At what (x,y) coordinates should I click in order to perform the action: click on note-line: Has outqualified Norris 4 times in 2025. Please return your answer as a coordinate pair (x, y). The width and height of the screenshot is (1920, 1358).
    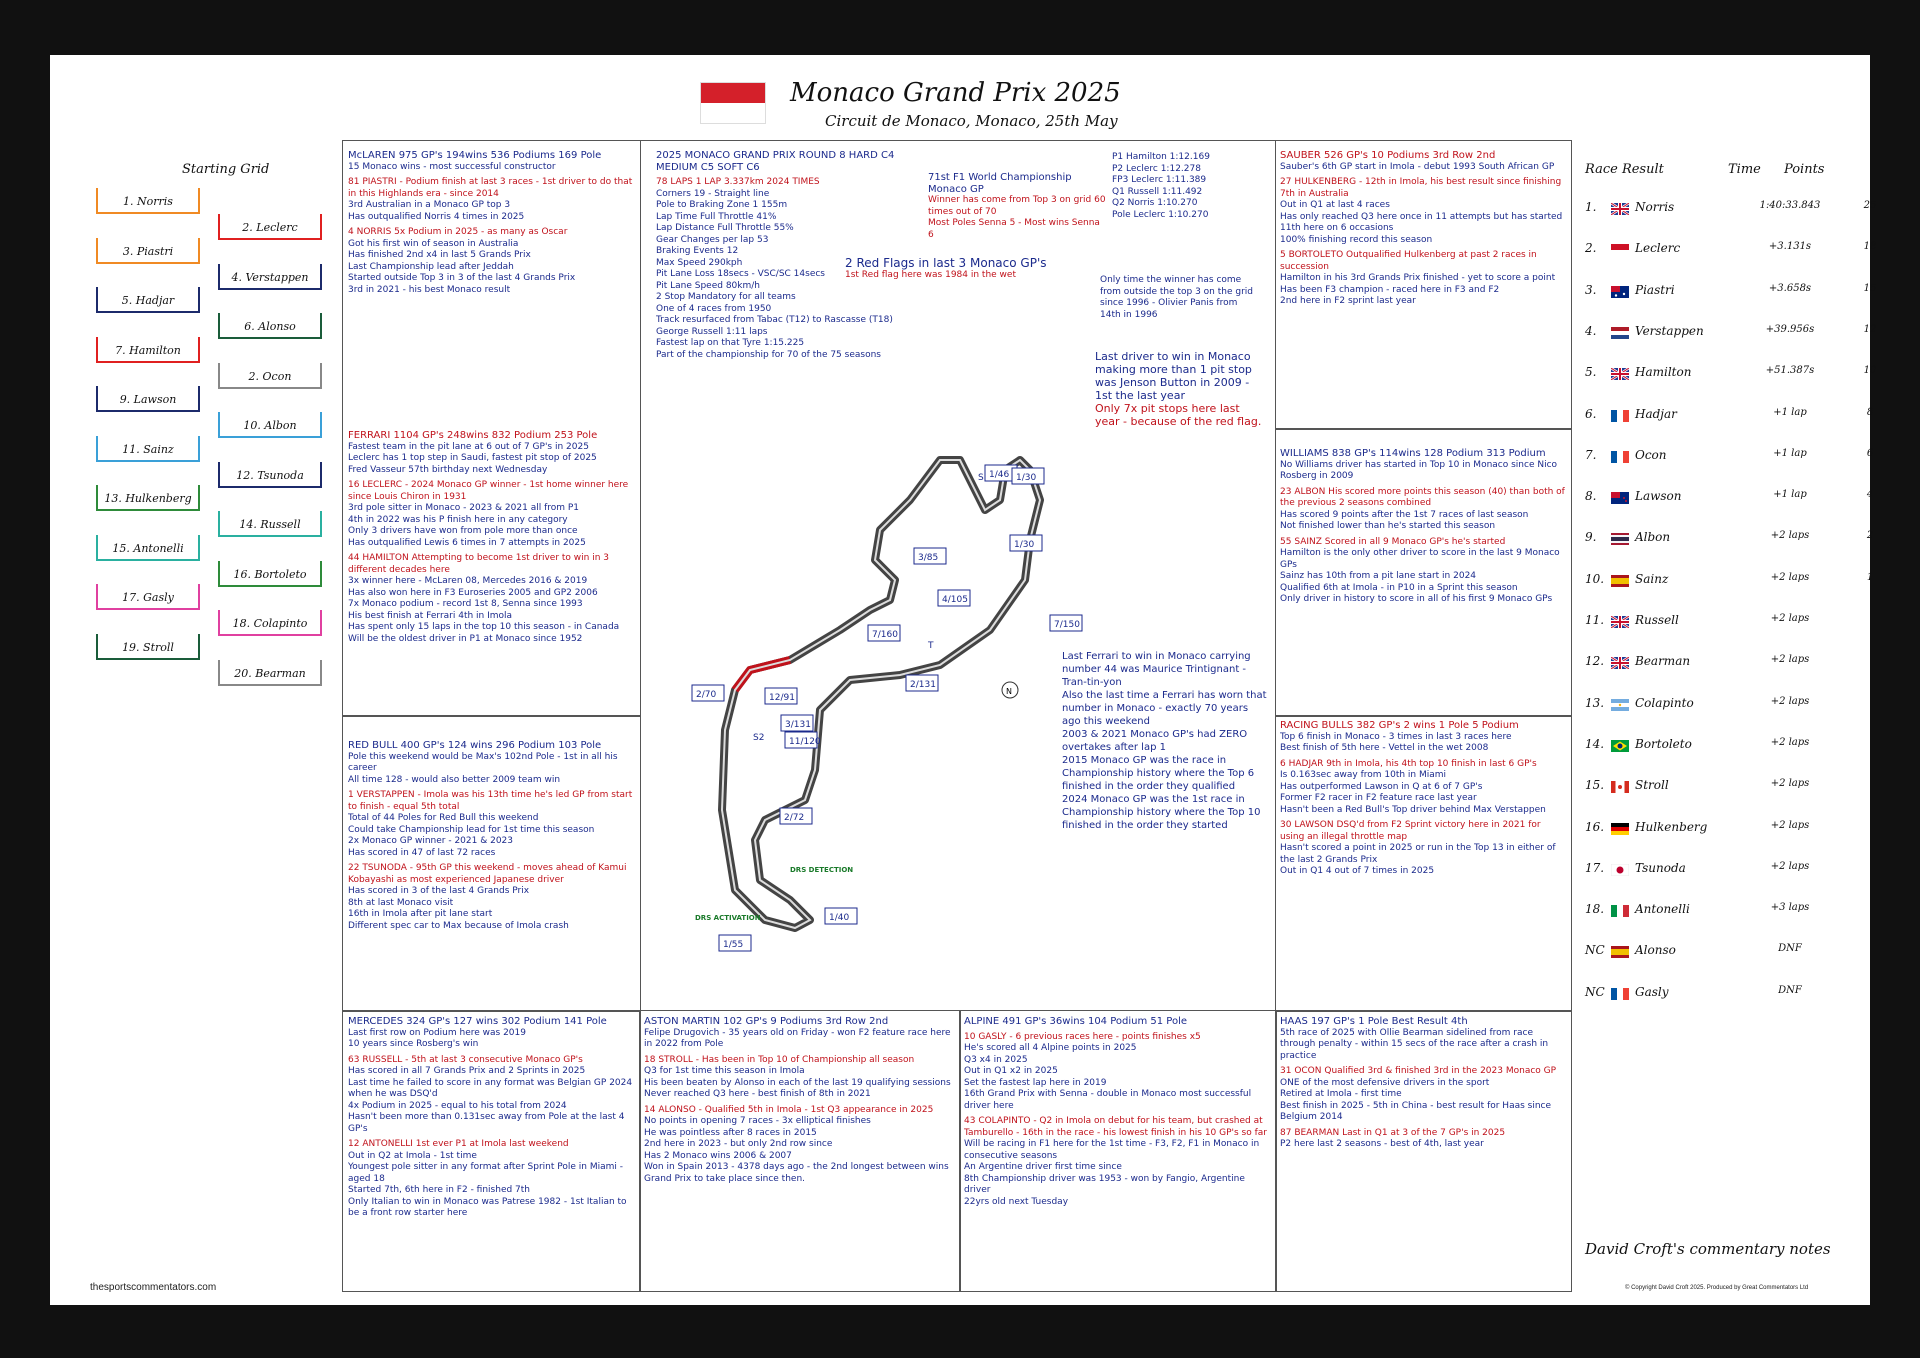
    Looking at the image, I should click on (436, 216).